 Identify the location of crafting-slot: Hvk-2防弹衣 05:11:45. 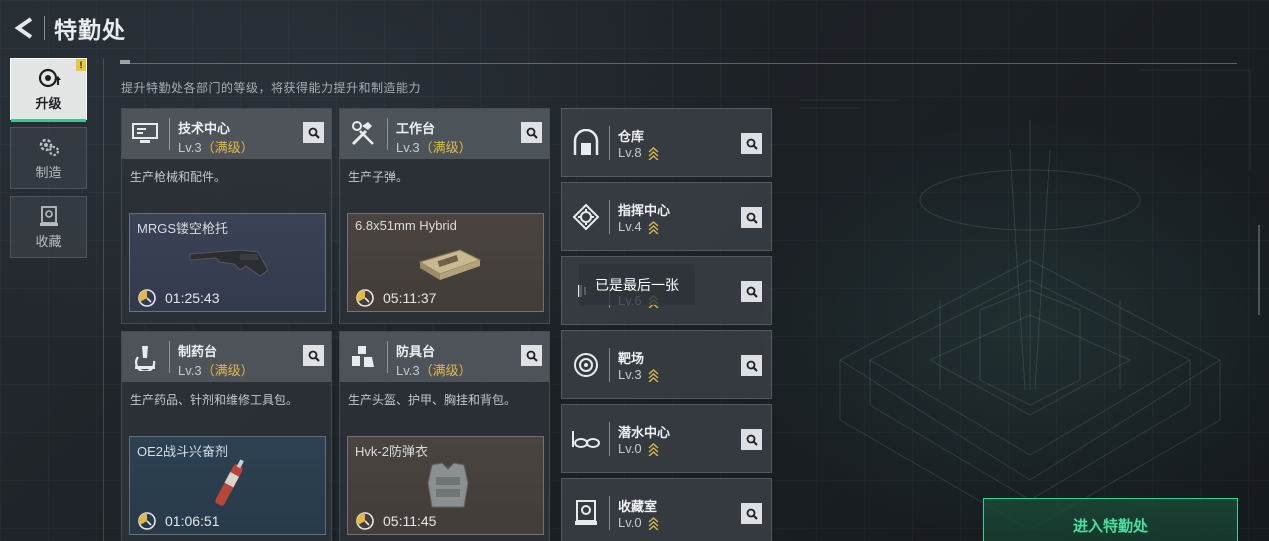
(445, 485).